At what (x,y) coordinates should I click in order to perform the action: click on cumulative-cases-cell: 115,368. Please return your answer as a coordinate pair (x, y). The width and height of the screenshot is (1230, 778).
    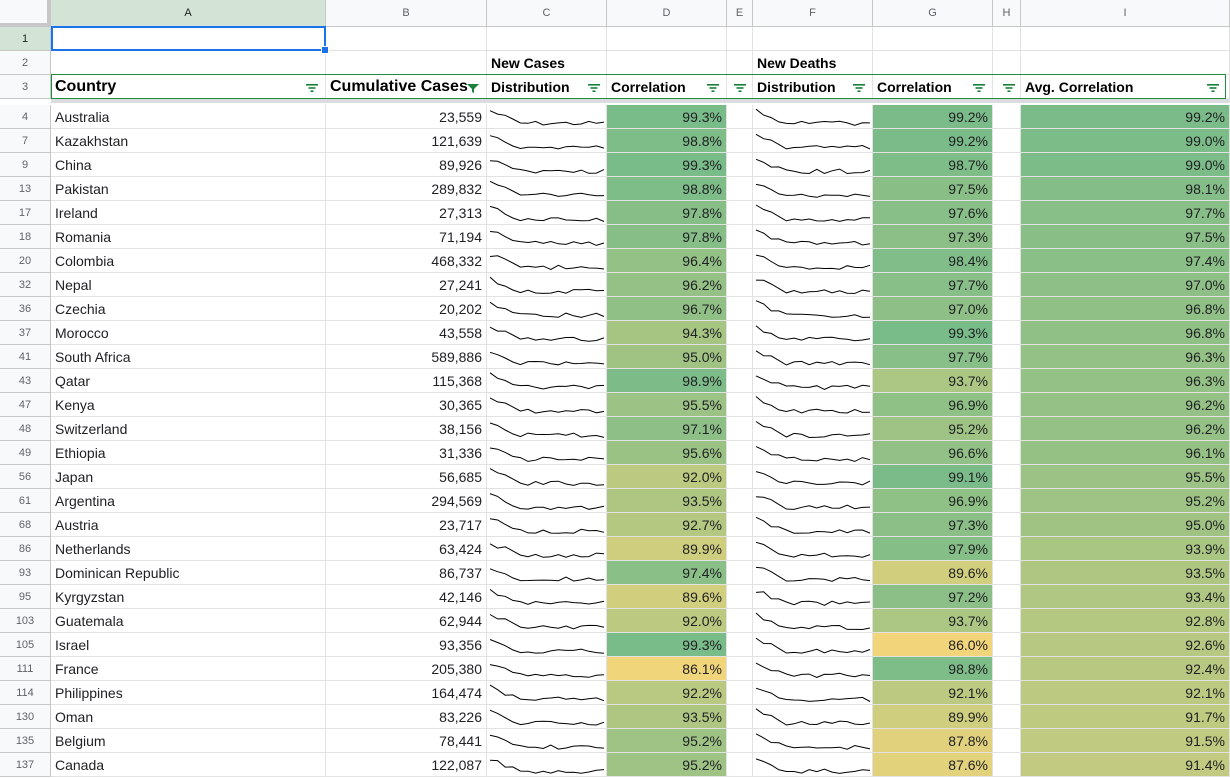
    Looking at the image, I should click on (406, 381).